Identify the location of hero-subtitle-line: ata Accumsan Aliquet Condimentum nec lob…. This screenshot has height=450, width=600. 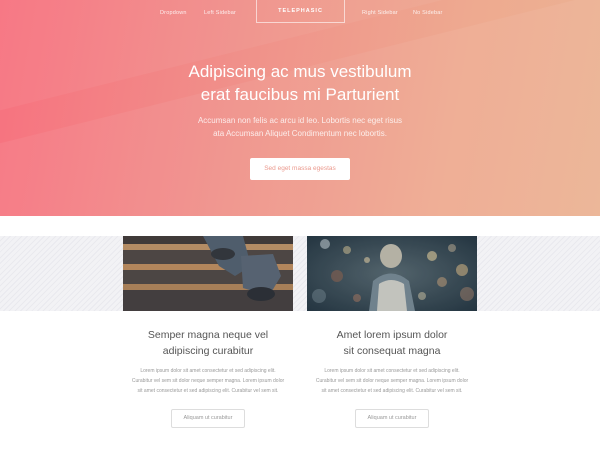
(300, 133).